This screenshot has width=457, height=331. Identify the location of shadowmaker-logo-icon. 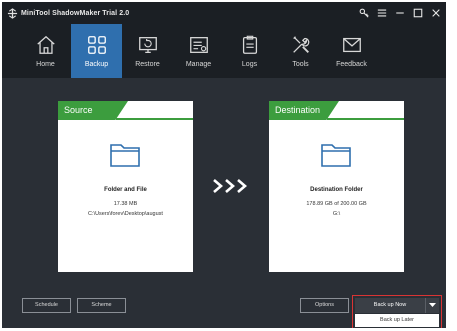
(12, 13).